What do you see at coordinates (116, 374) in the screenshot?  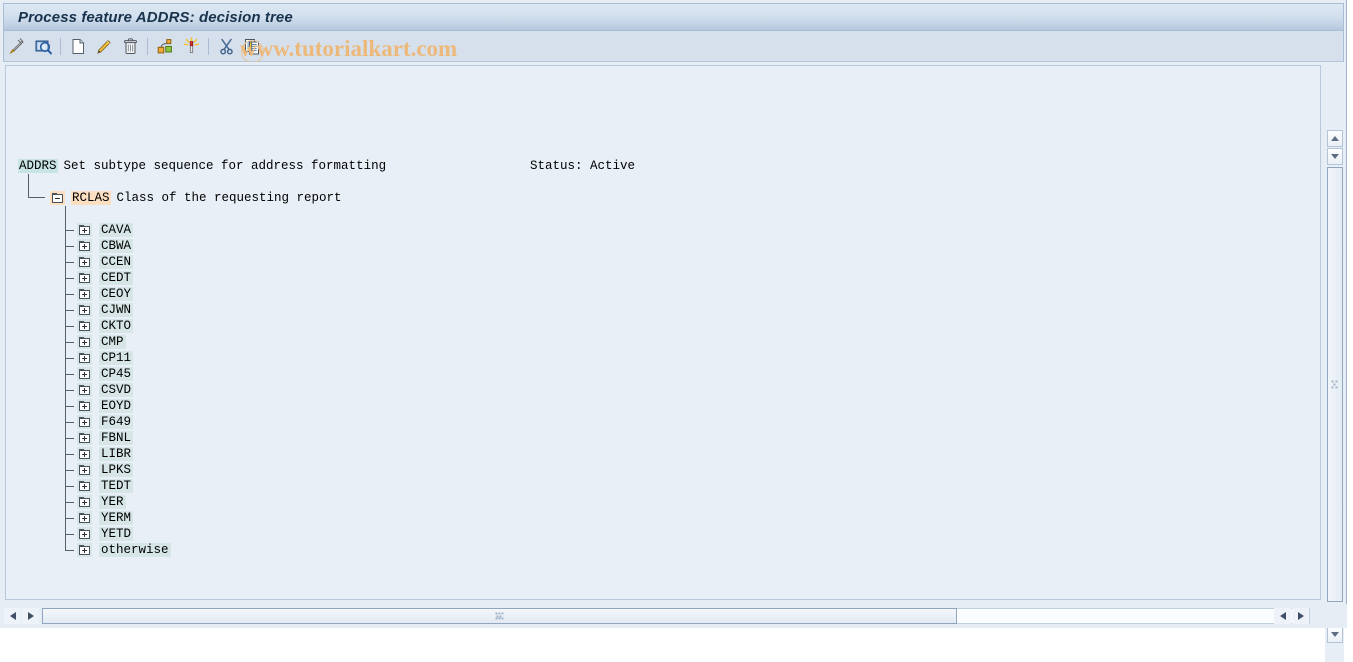 I see `tree-value-node-label: CP45` at bounding box center [116, 374].